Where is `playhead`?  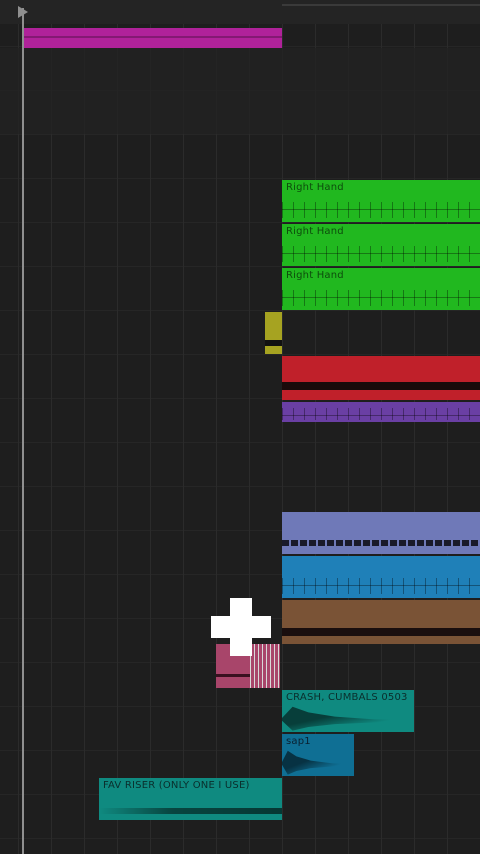
playhead is located at coordinates (23, 431).